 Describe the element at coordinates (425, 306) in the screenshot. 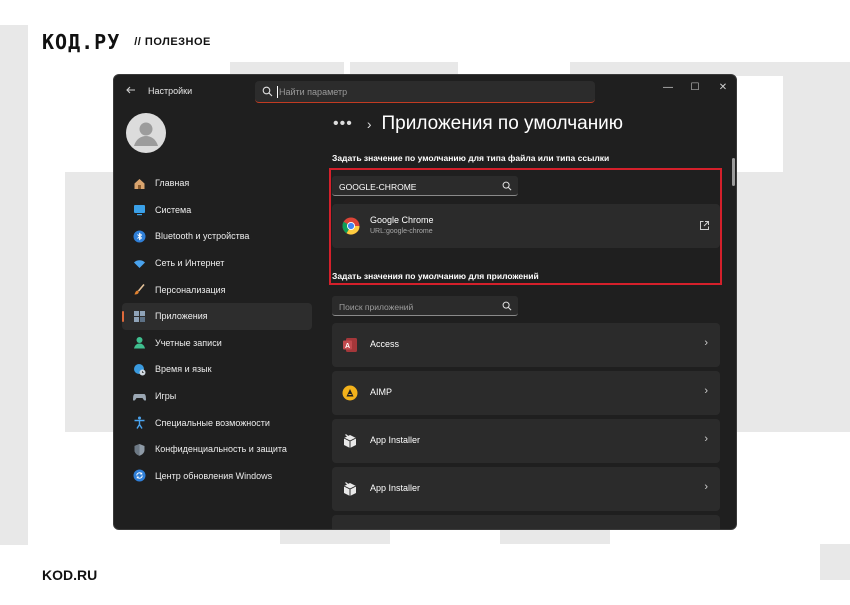

I see `app-search-input: Поиск приложений` at that location.